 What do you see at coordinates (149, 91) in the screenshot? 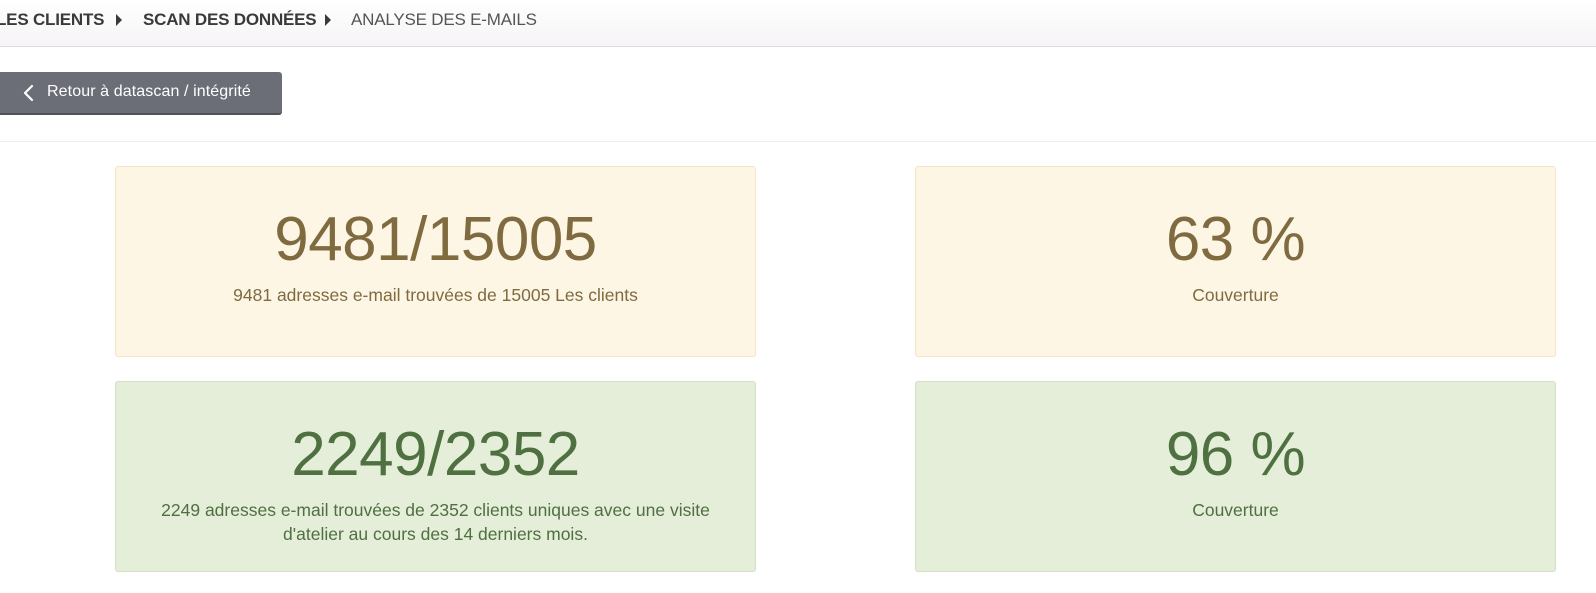
I see `back-button-label: Retour à datascan / intégrité` at bounding box center [149, 91].